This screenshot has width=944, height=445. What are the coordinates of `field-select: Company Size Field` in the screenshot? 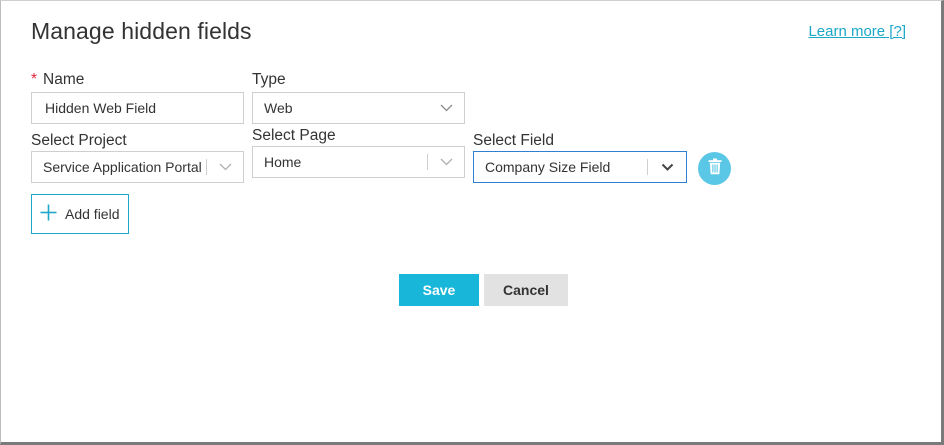 It's located at (580, 167).